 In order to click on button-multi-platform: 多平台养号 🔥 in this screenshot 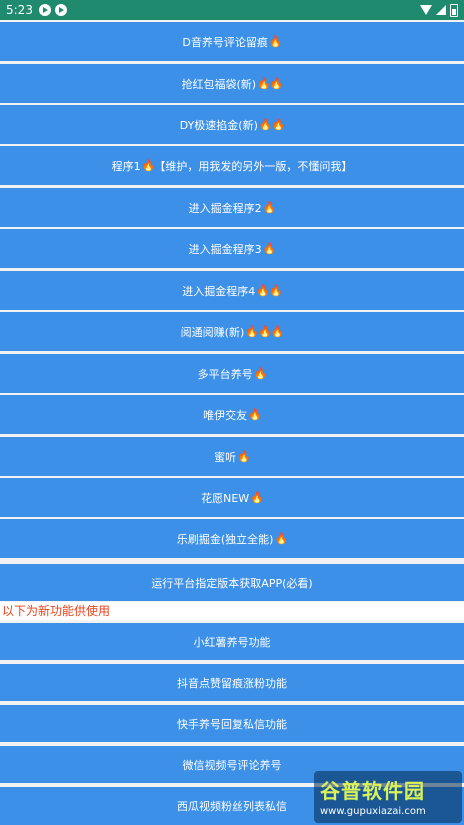, I will do `click(232, 373)`.